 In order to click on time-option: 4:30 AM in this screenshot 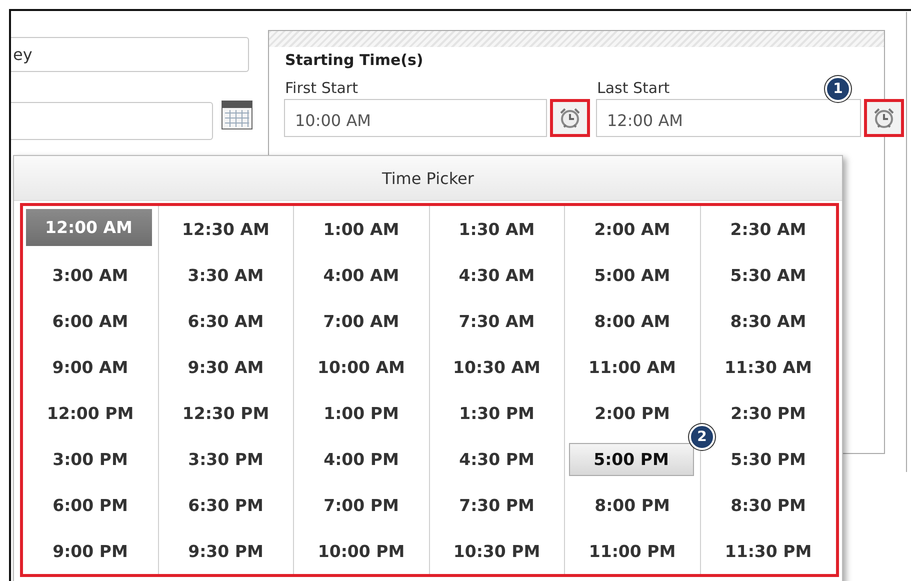, I will do `click(496, 275)`.